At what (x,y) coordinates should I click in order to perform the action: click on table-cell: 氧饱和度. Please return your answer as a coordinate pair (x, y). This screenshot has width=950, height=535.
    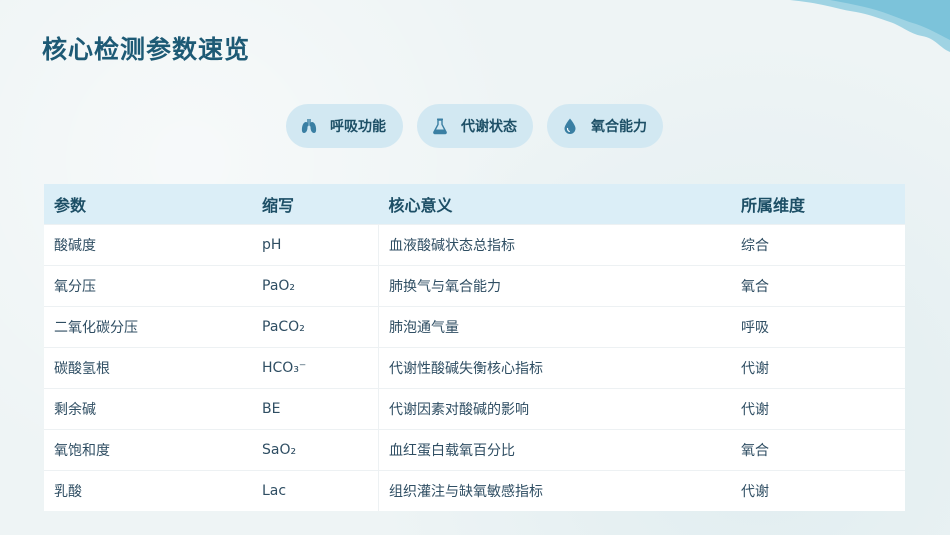
    Looking at the image, I should click on (148, 450).